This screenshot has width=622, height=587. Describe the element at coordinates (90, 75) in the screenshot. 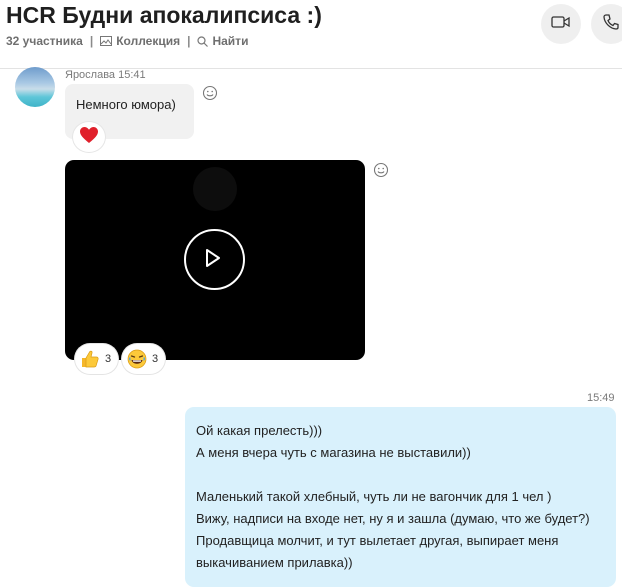

I see `sender-name: Ярослава` at that location.